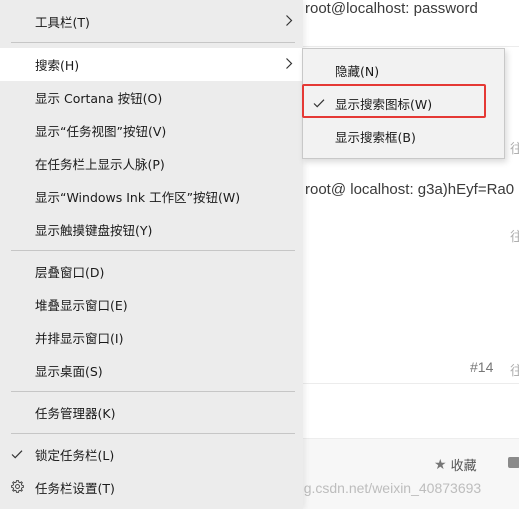 This screenshot has height=509, width=519. Describe the element at coordinates (151, 271) in the screenshot. I see `menu-item-cascade-windows: 层叠窗口(D)` at that location.